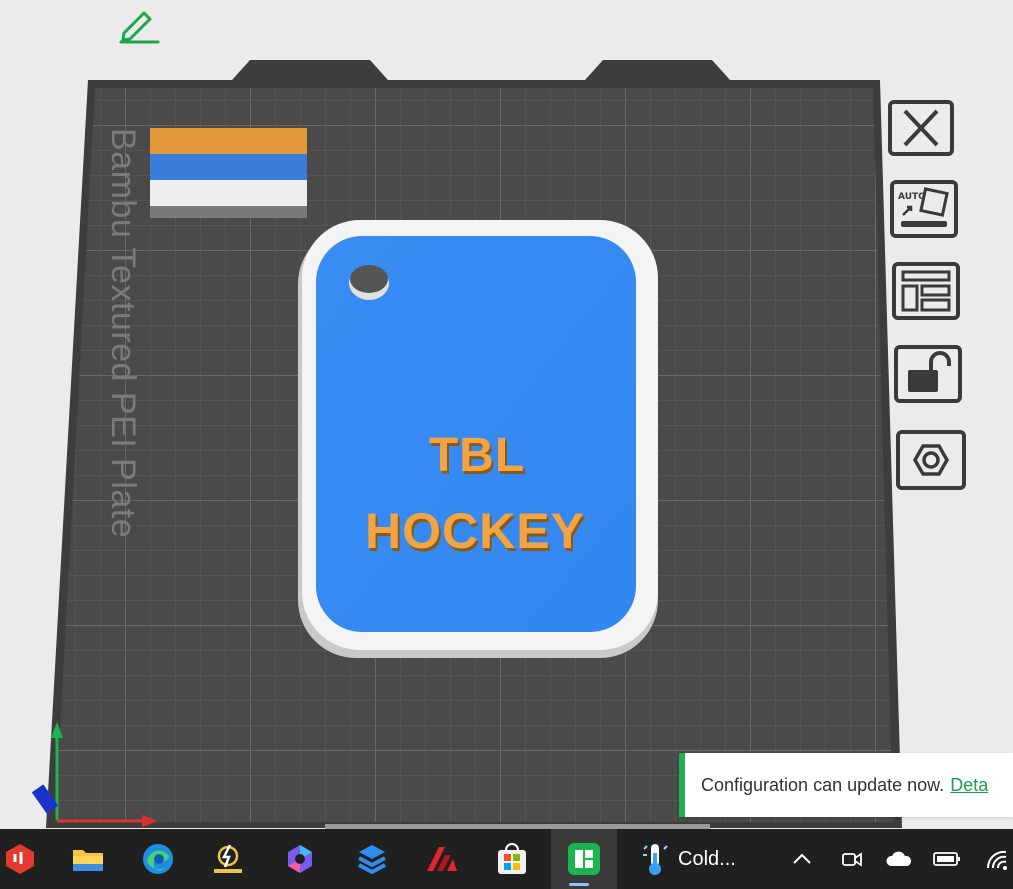 Image resolution: width=1013 pixels, height=889 pixels. I want to click on wifi-icon, so click(996, 860).